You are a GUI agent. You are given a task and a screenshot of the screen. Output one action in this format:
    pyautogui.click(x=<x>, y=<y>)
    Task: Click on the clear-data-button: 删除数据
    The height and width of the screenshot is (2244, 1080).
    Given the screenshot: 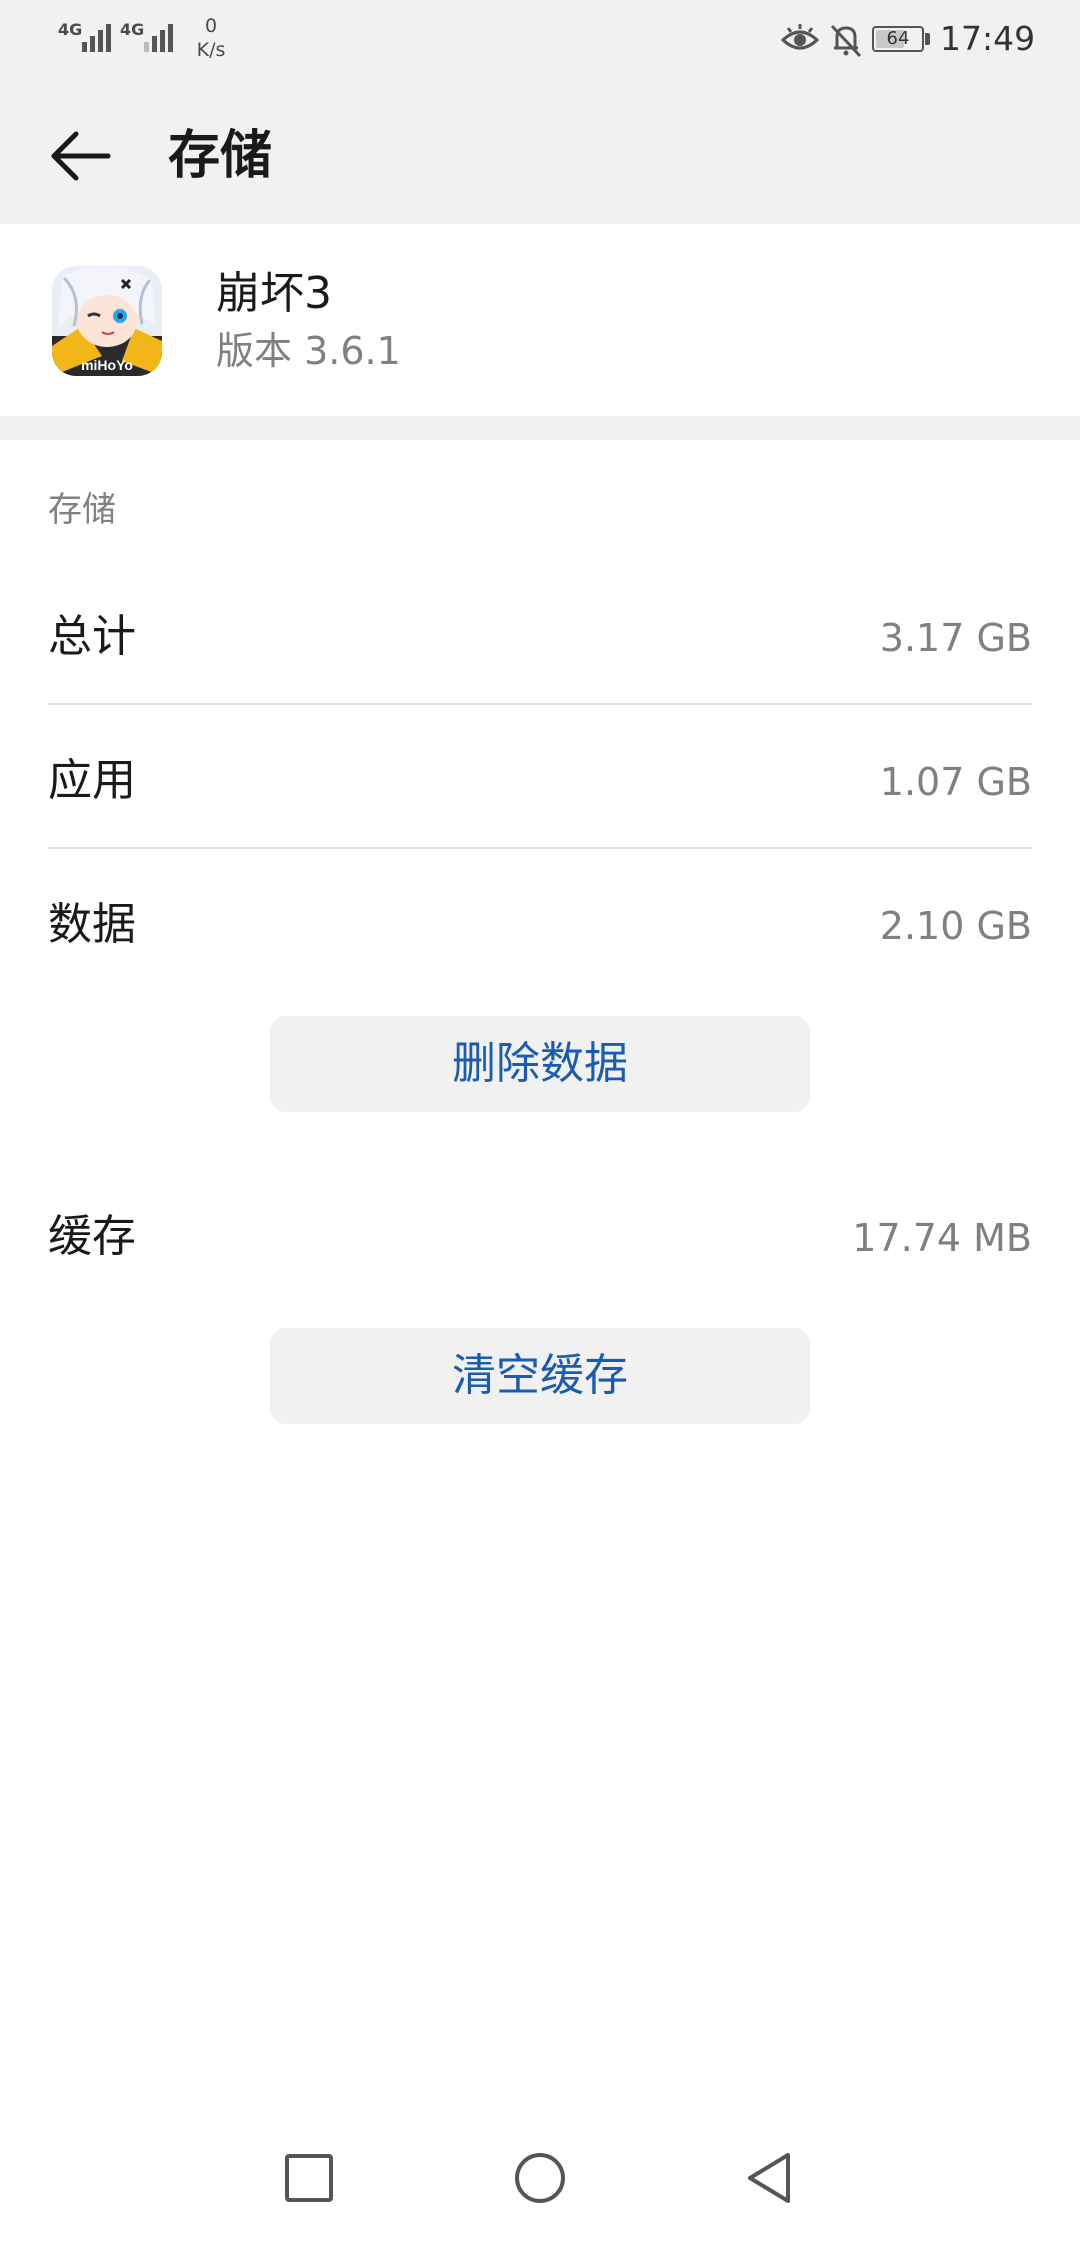 What is the action you would take?
    pyautogui.click(x=540, y=1064)
    